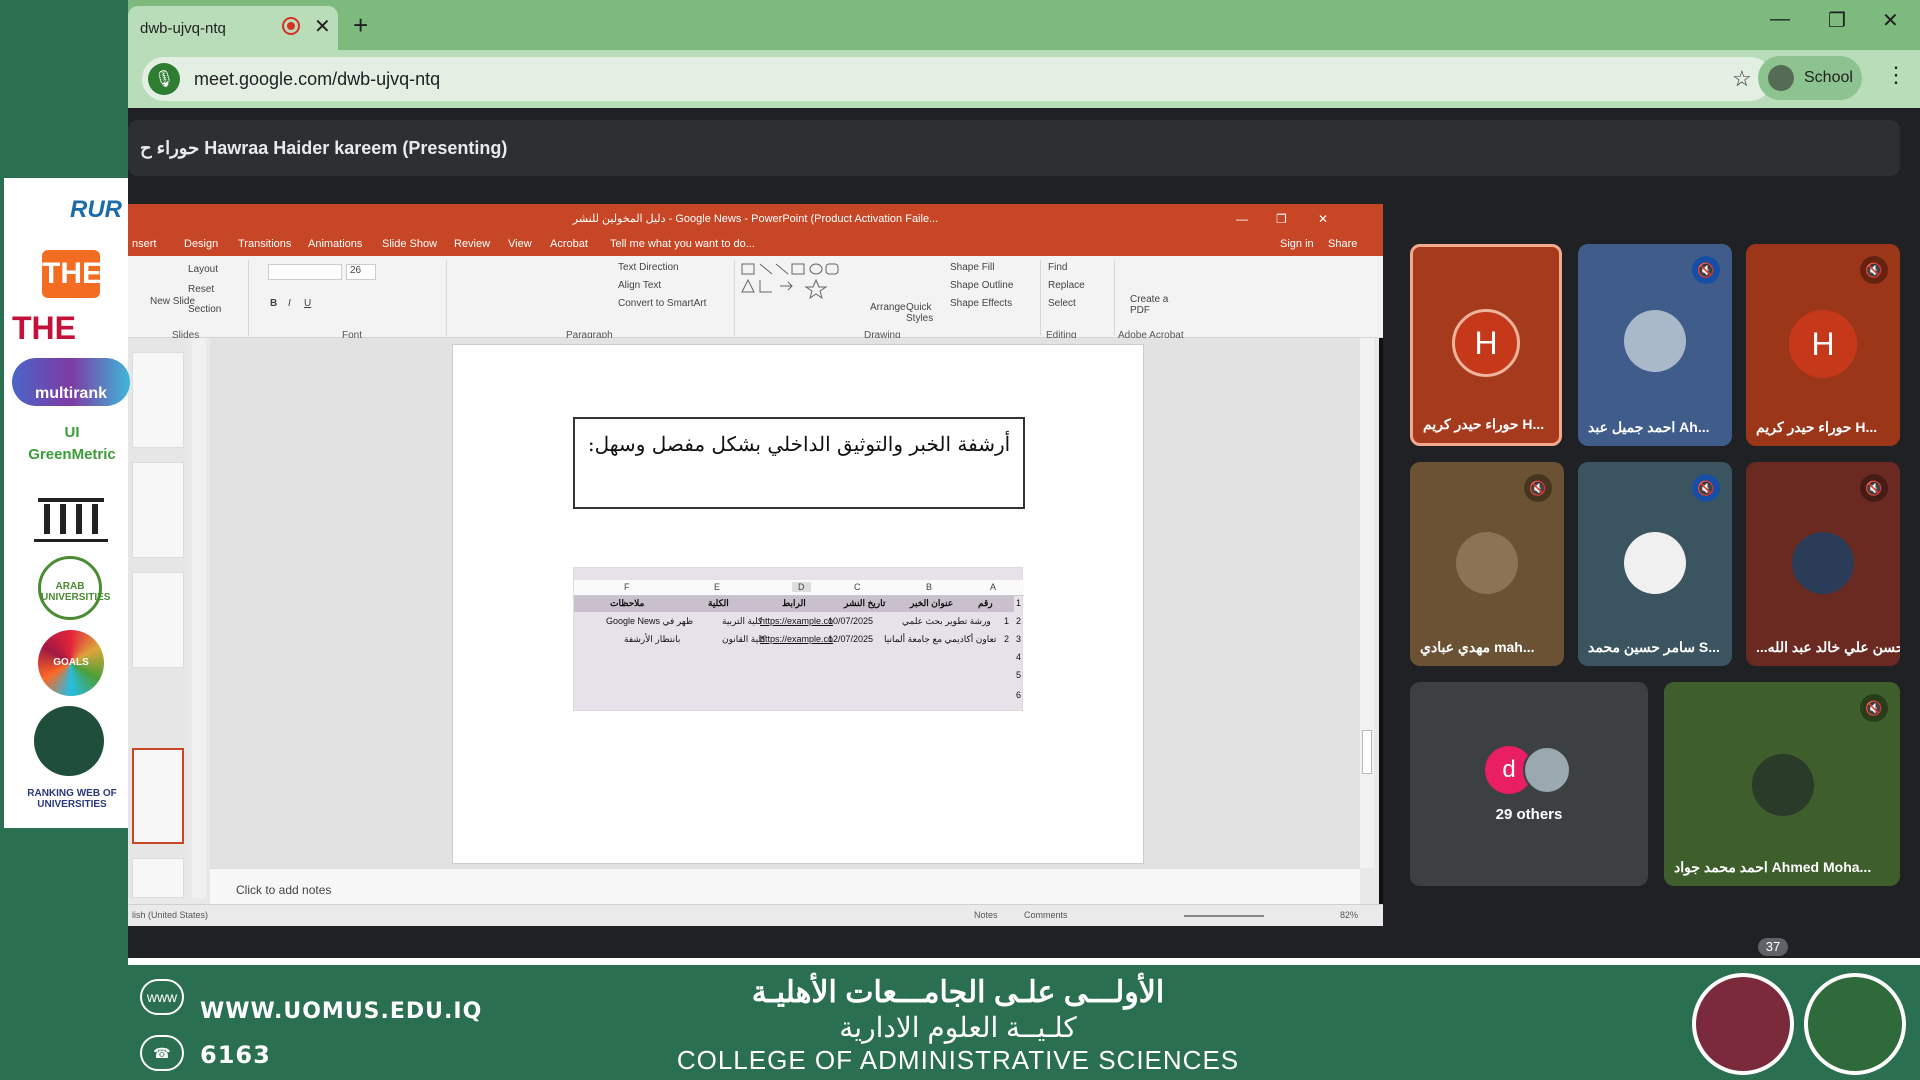 The height and width of the screenshot is (1080, 1920). Describe the element at coordinates (1810, 78) in the screenshot. I see `profile-button: School` at that location.